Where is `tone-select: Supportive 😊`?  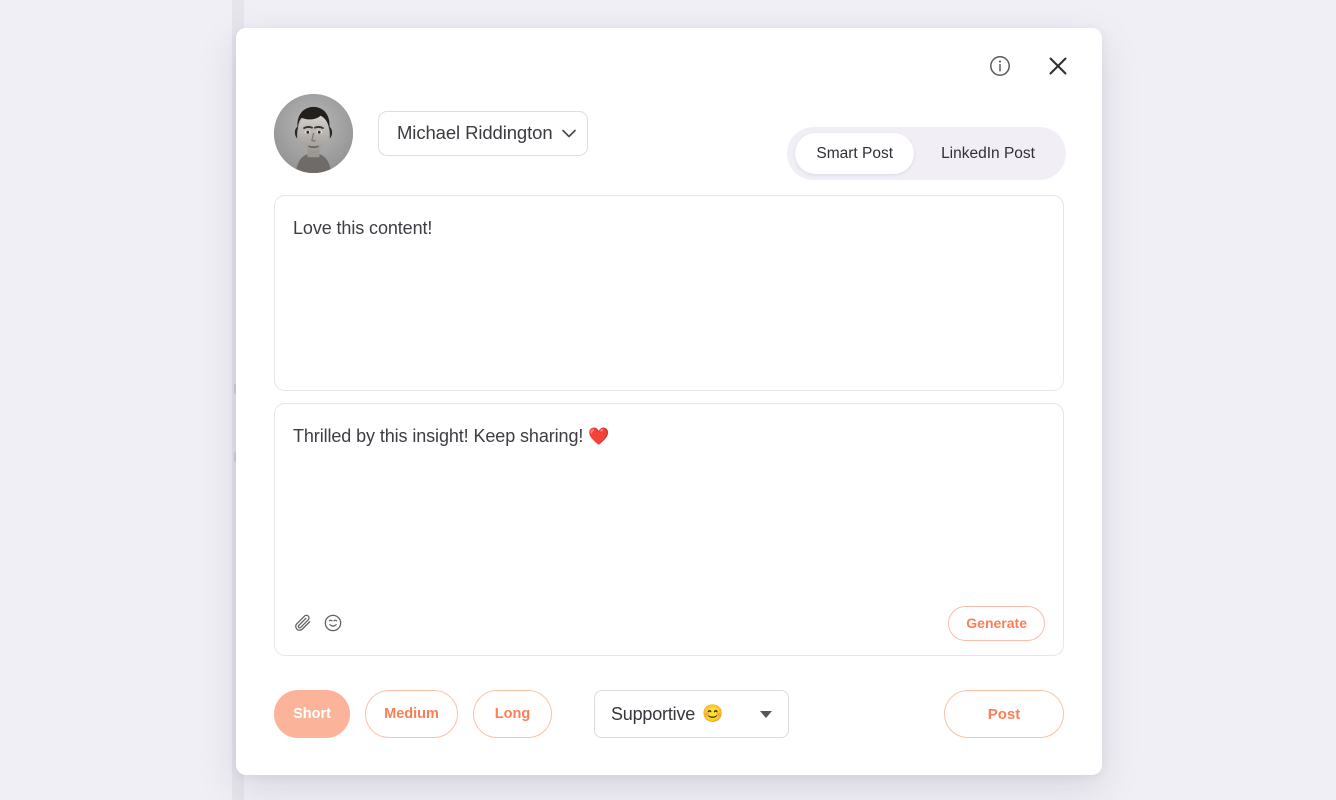 tone-select: Supportive 😊 is located at coordinates (691, 714).